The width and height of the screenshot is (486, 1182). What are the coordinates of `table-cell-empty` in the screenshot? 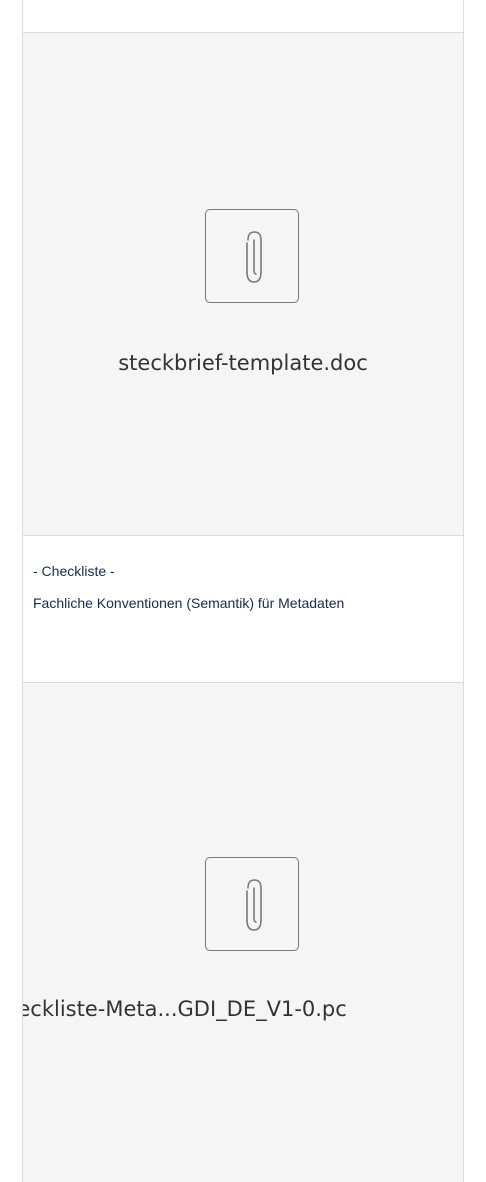 It's located at (243, 16).